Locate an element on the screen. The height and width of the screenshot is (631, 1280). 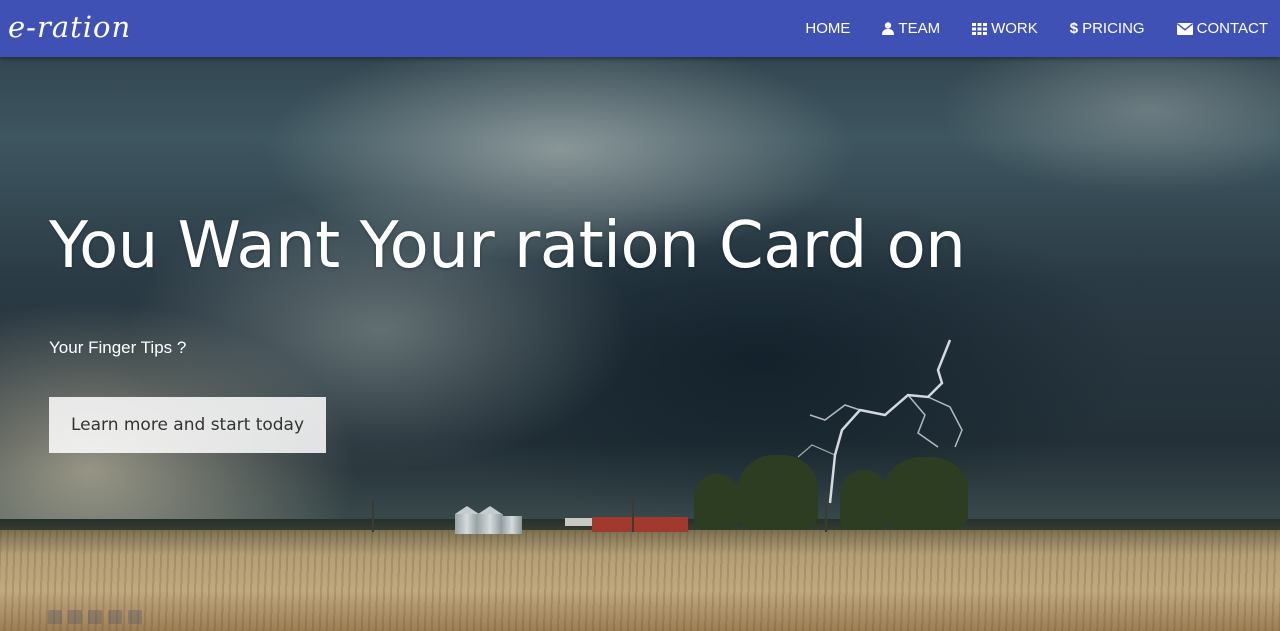
brand-logo: e-ration is located at coordinates (69, 27).